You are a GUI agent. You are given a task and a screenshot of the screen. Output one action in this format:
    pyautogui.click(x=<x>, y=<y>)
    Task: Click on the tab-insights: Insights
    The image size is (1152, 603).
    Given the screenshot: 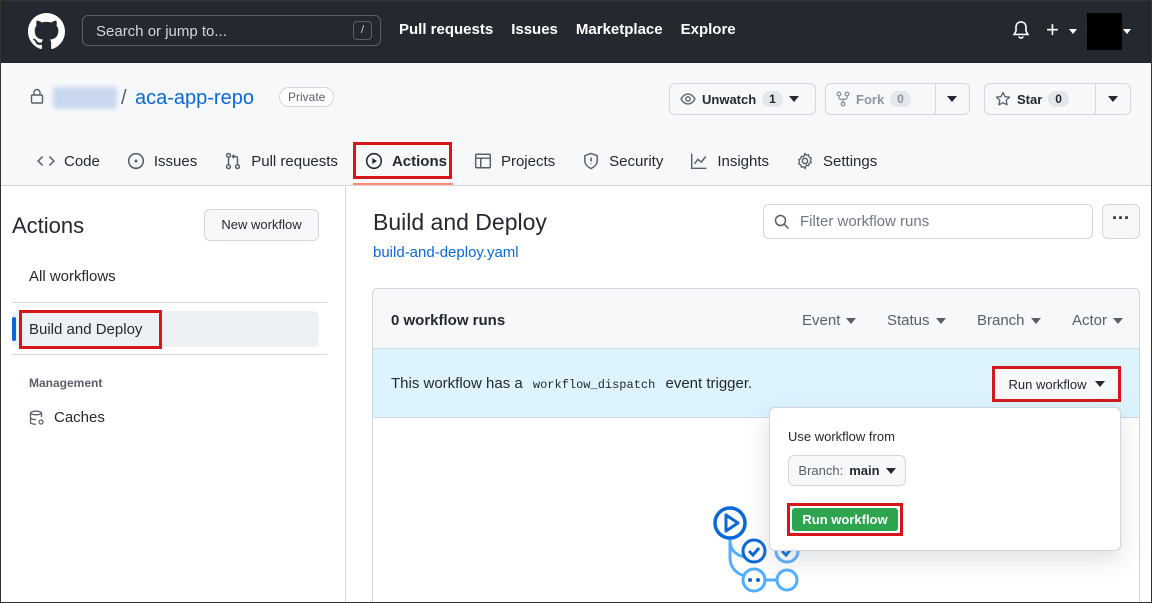 What is the action you would take?
    pyautogui.click(x=736, y=161)
    